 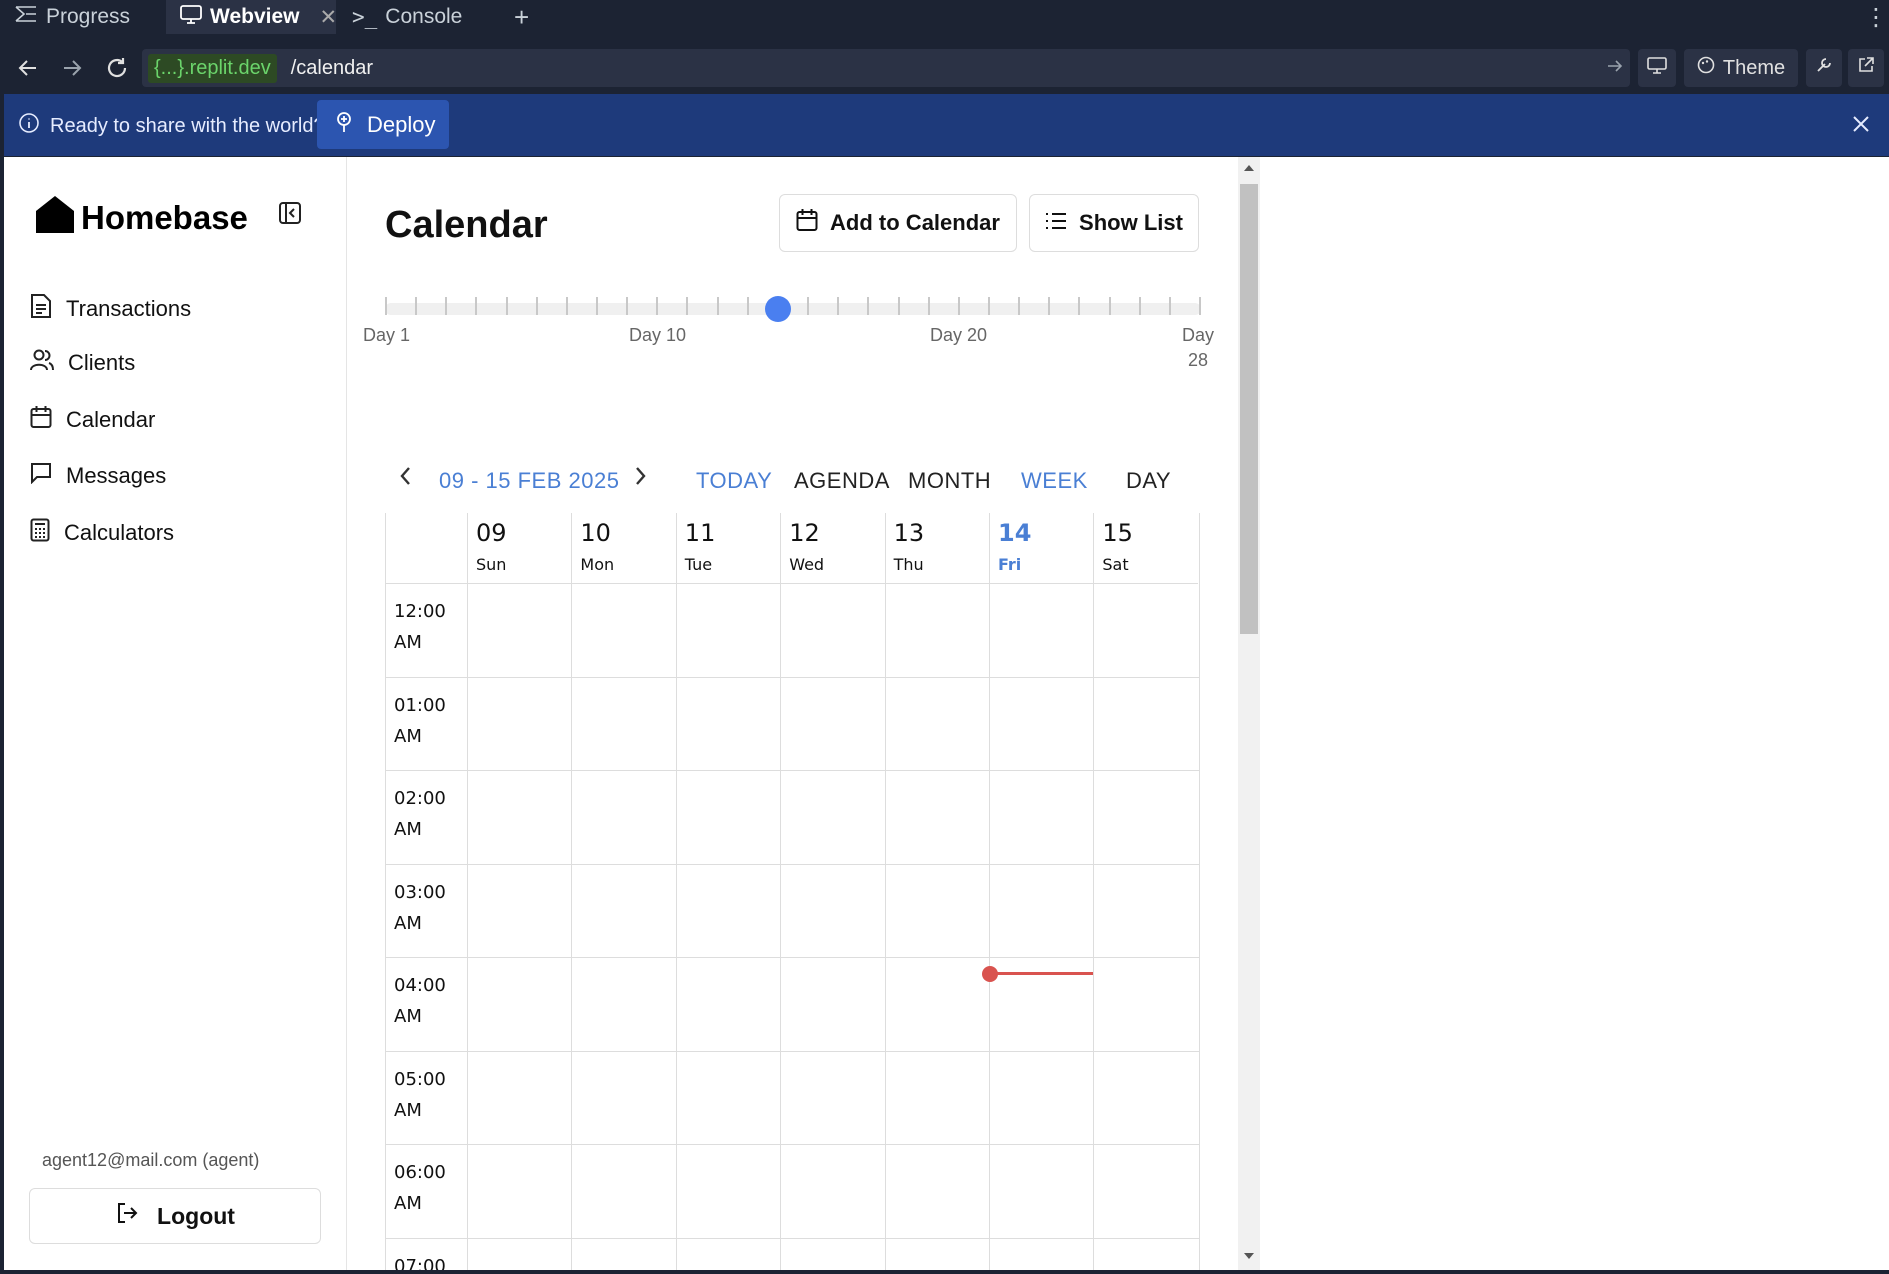 I want to click on hour-row: 07:00, so click(x=792, y=1255).